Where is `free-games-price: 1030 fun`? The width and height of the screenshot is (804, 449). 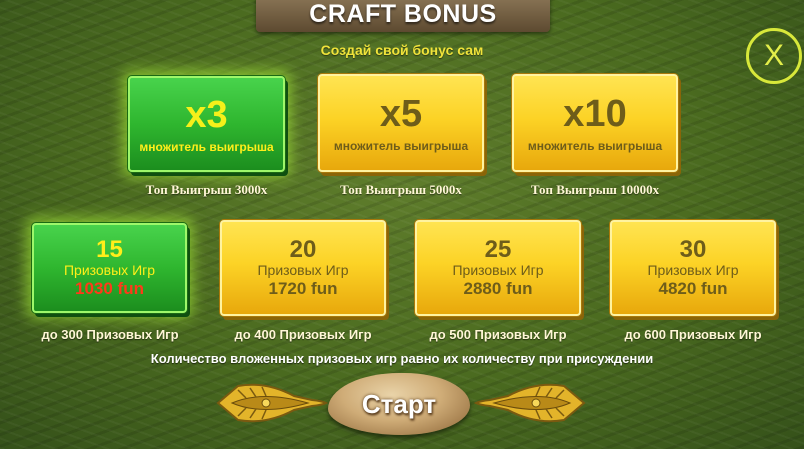 free-games-price: 1030 fun is located at coordinates (109, 288).